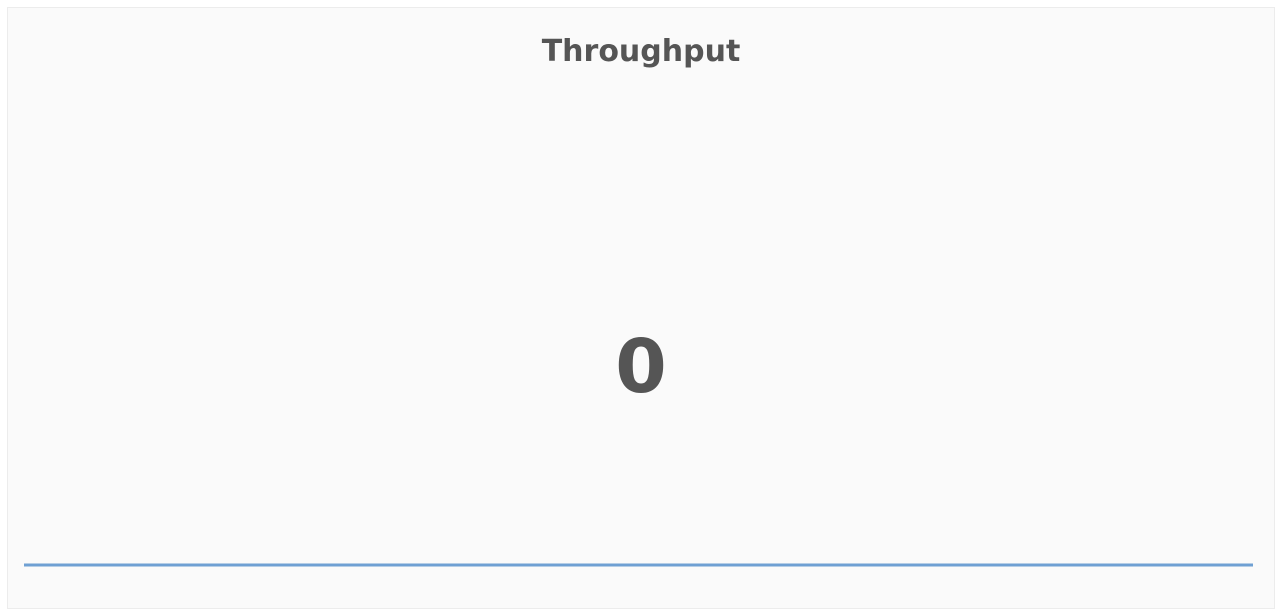 This screenshot has width=1282, height=609. Describe the element at coordinates (641, 367) in the screenshot. I see `stat-value: 0` at that location.